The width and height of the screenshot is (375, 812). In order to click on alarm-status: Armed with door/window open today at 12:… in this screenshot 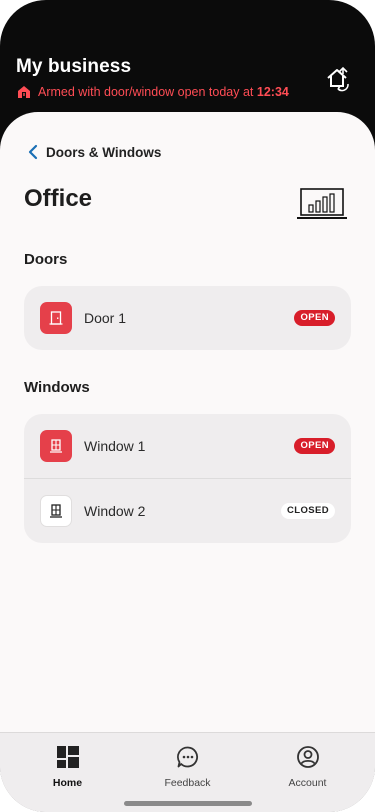, I will do `click(152, 92)`.